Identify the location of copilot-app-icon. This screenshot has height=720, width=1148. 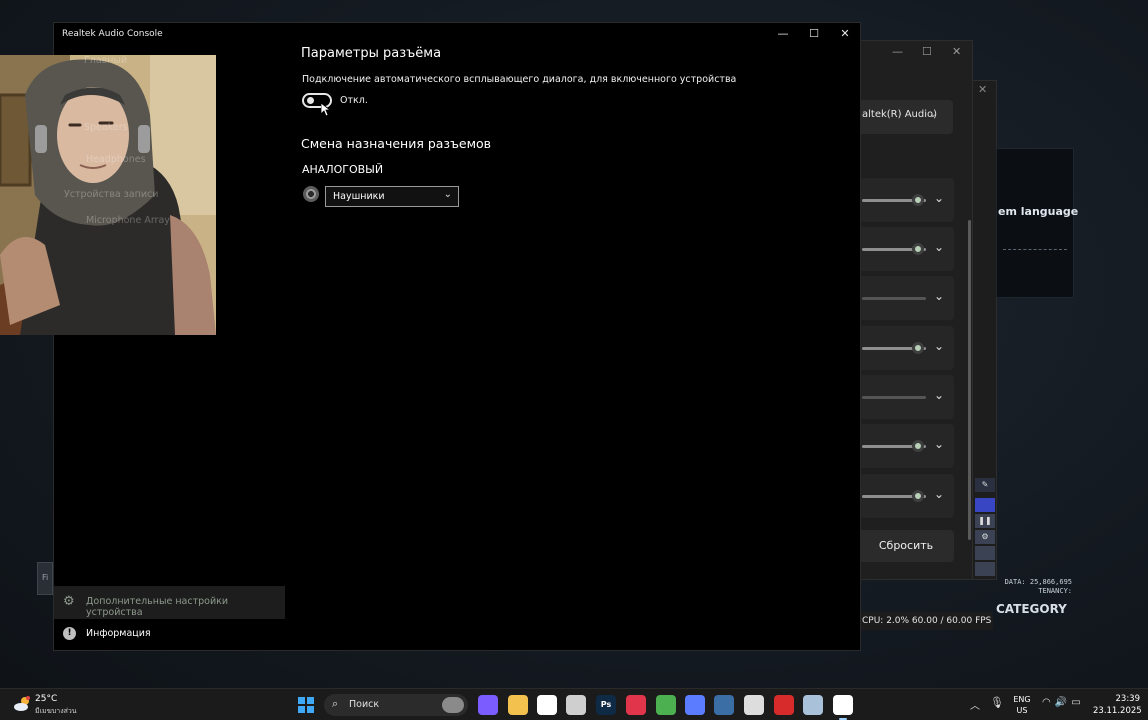
(488, 705).